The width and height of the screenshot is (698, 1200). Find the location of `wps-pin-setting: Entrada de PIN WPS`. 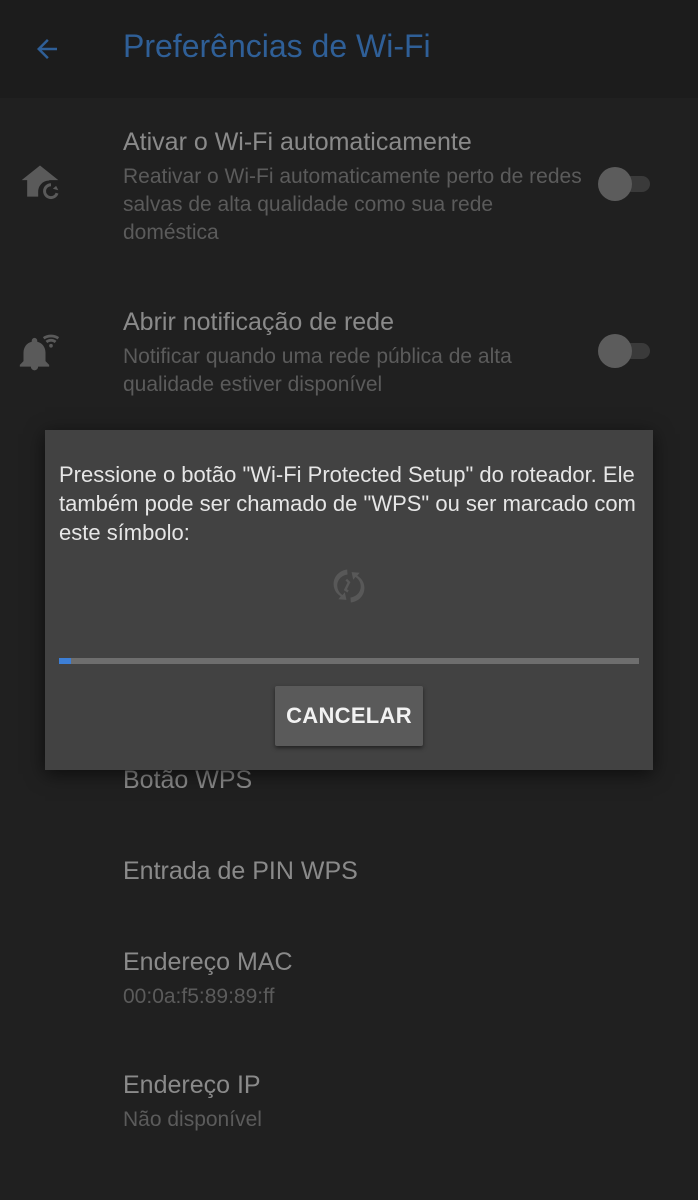

wps-pin-setting: Entrada de PIN WPS is located at coordinates (349, 870).